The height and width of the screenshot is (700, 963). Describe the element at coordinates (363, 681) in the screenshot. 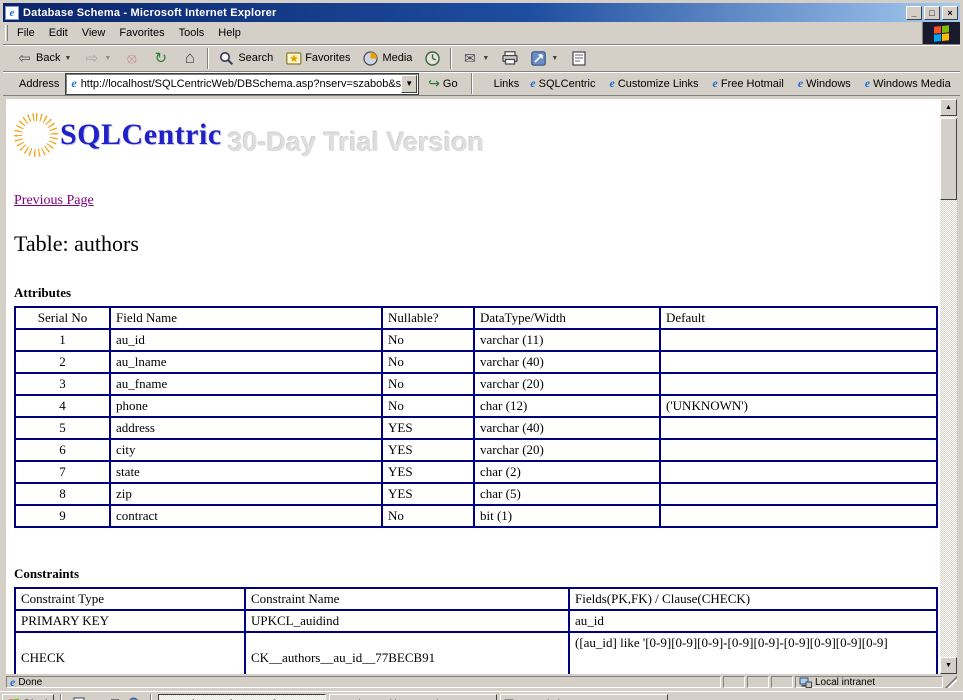

I see `status-pane: e Done` at that location.